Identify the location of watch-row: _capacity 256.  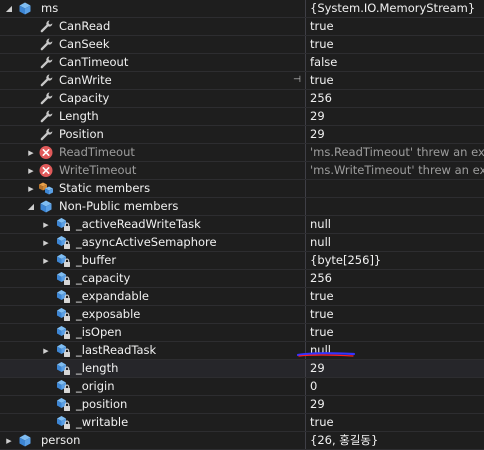
(242, 279).